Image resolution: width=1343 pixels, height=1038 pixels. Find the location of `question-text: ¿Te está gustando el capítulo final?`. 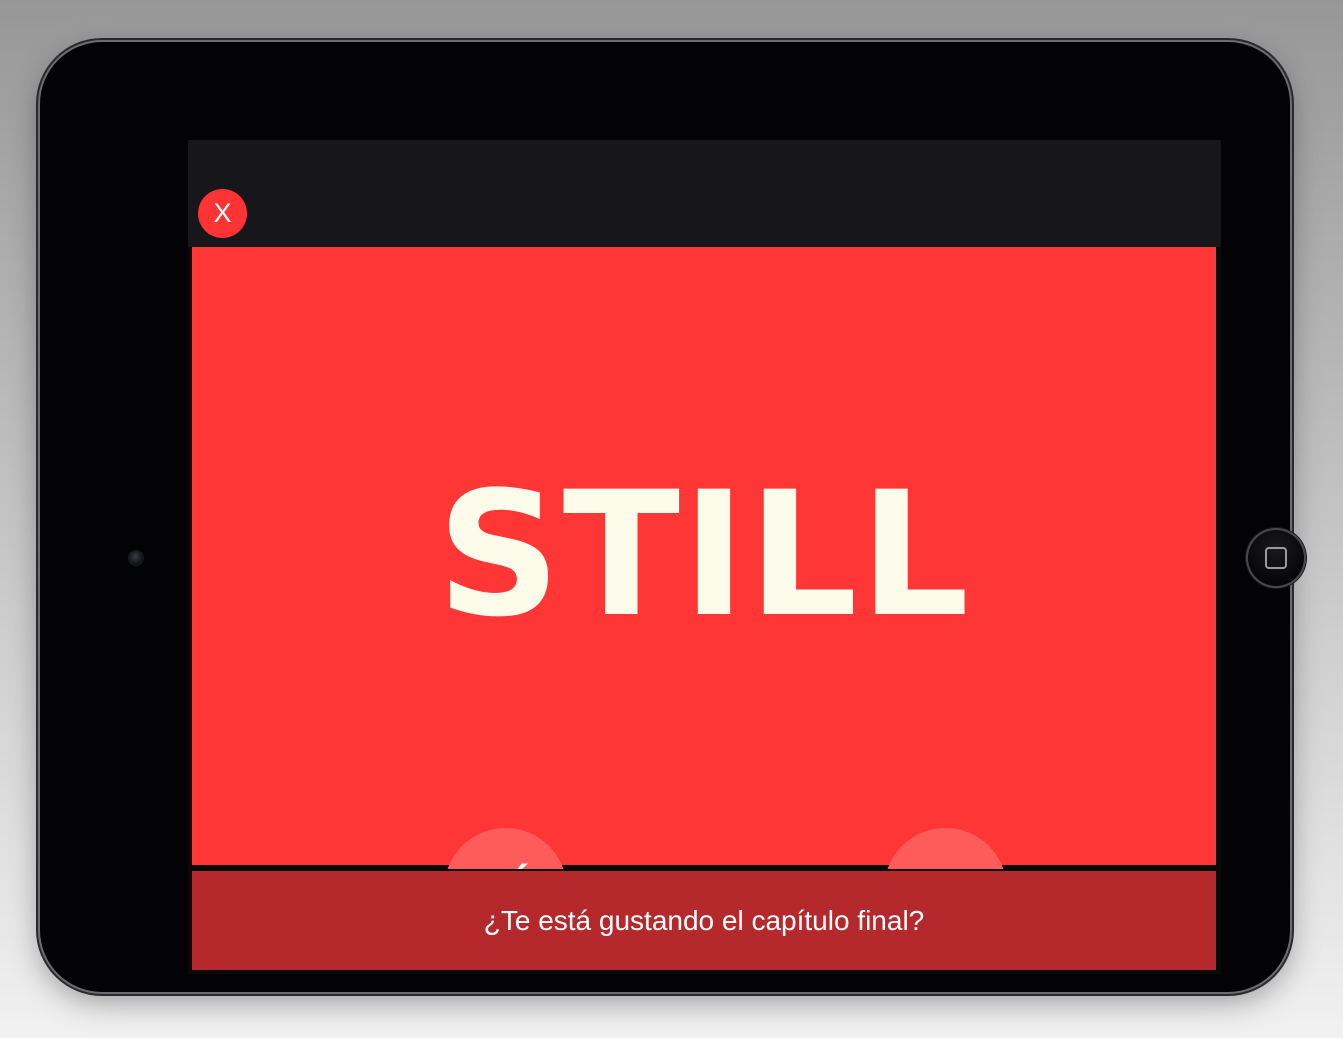

question-text: ¿Te está gustando el capítulo final? is located at coordinates (704, 920).